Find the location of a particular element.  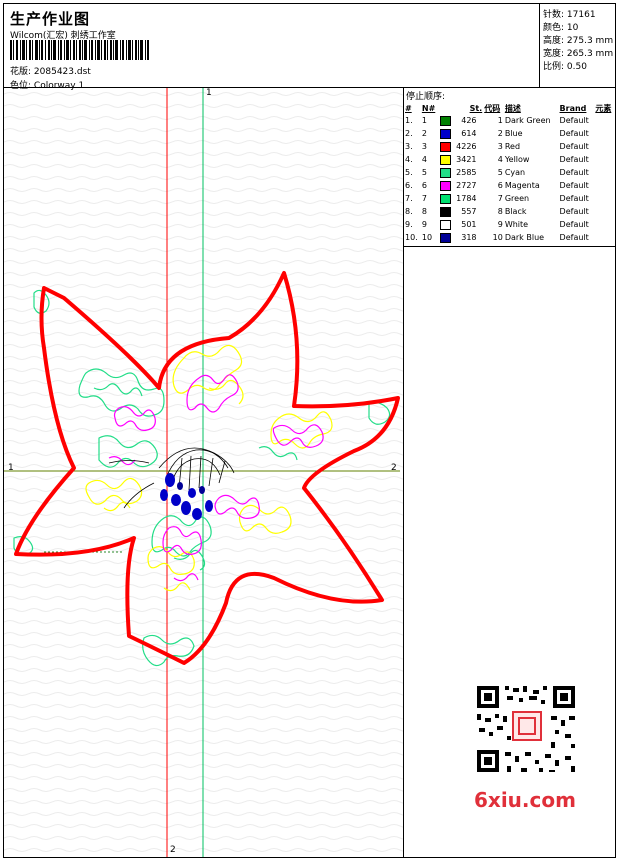

table-row: 6. 6 2727 6 Magenta Default is located at coordinates (509, 185).